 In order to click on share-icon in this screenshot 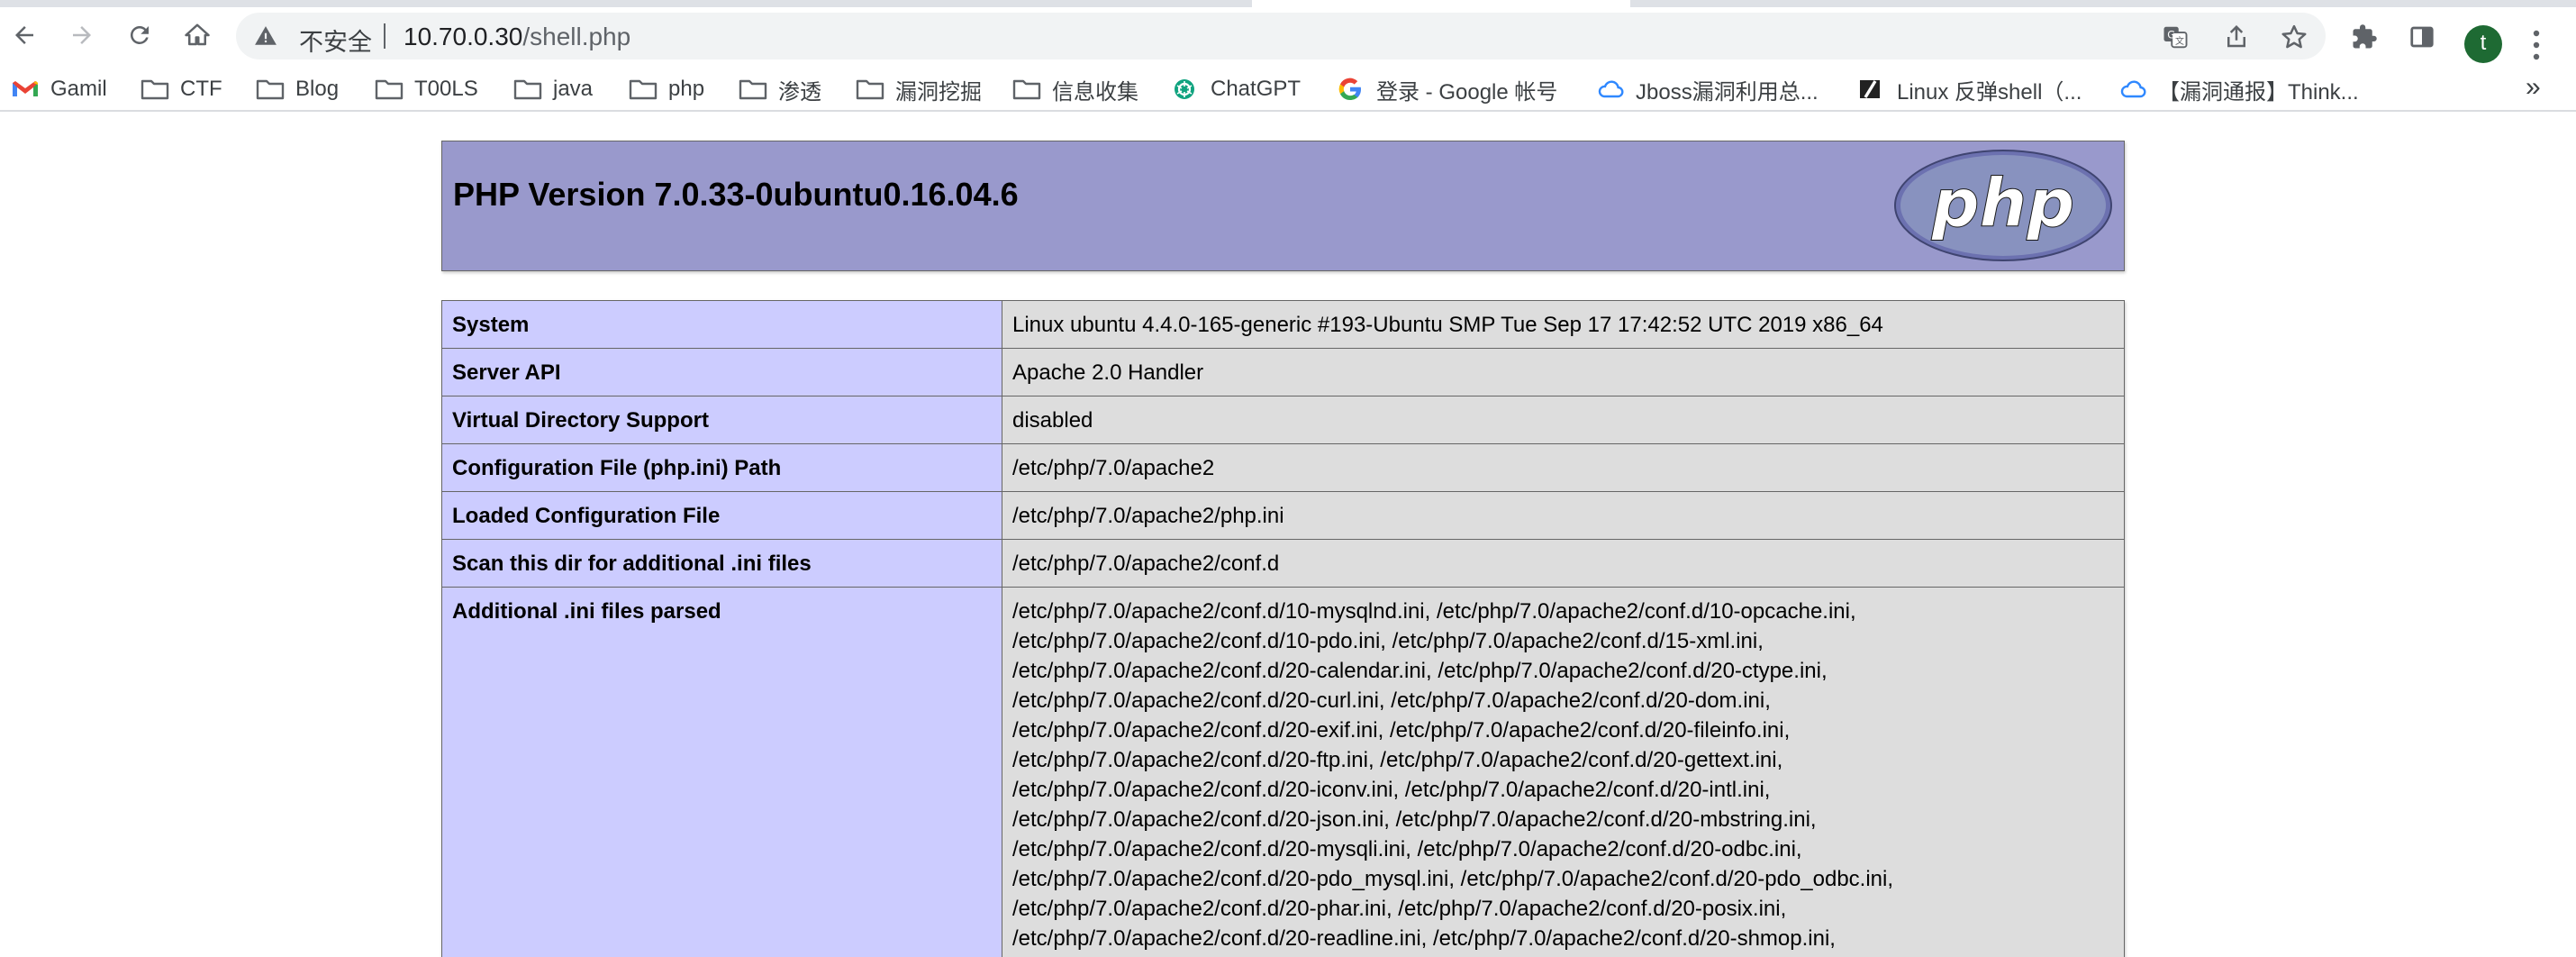, I will do `click(2236, 36)`.